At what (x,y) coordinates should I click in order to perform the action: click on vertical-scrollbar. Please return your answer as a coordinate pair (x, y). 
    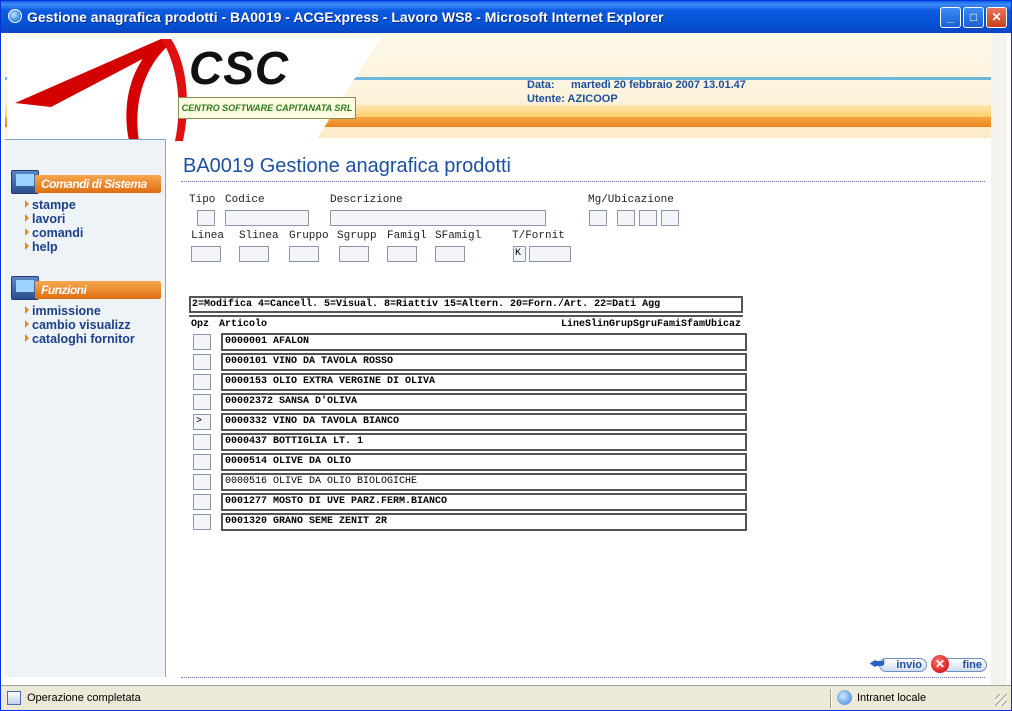
    Looking at the image, I should click on (999, 359).